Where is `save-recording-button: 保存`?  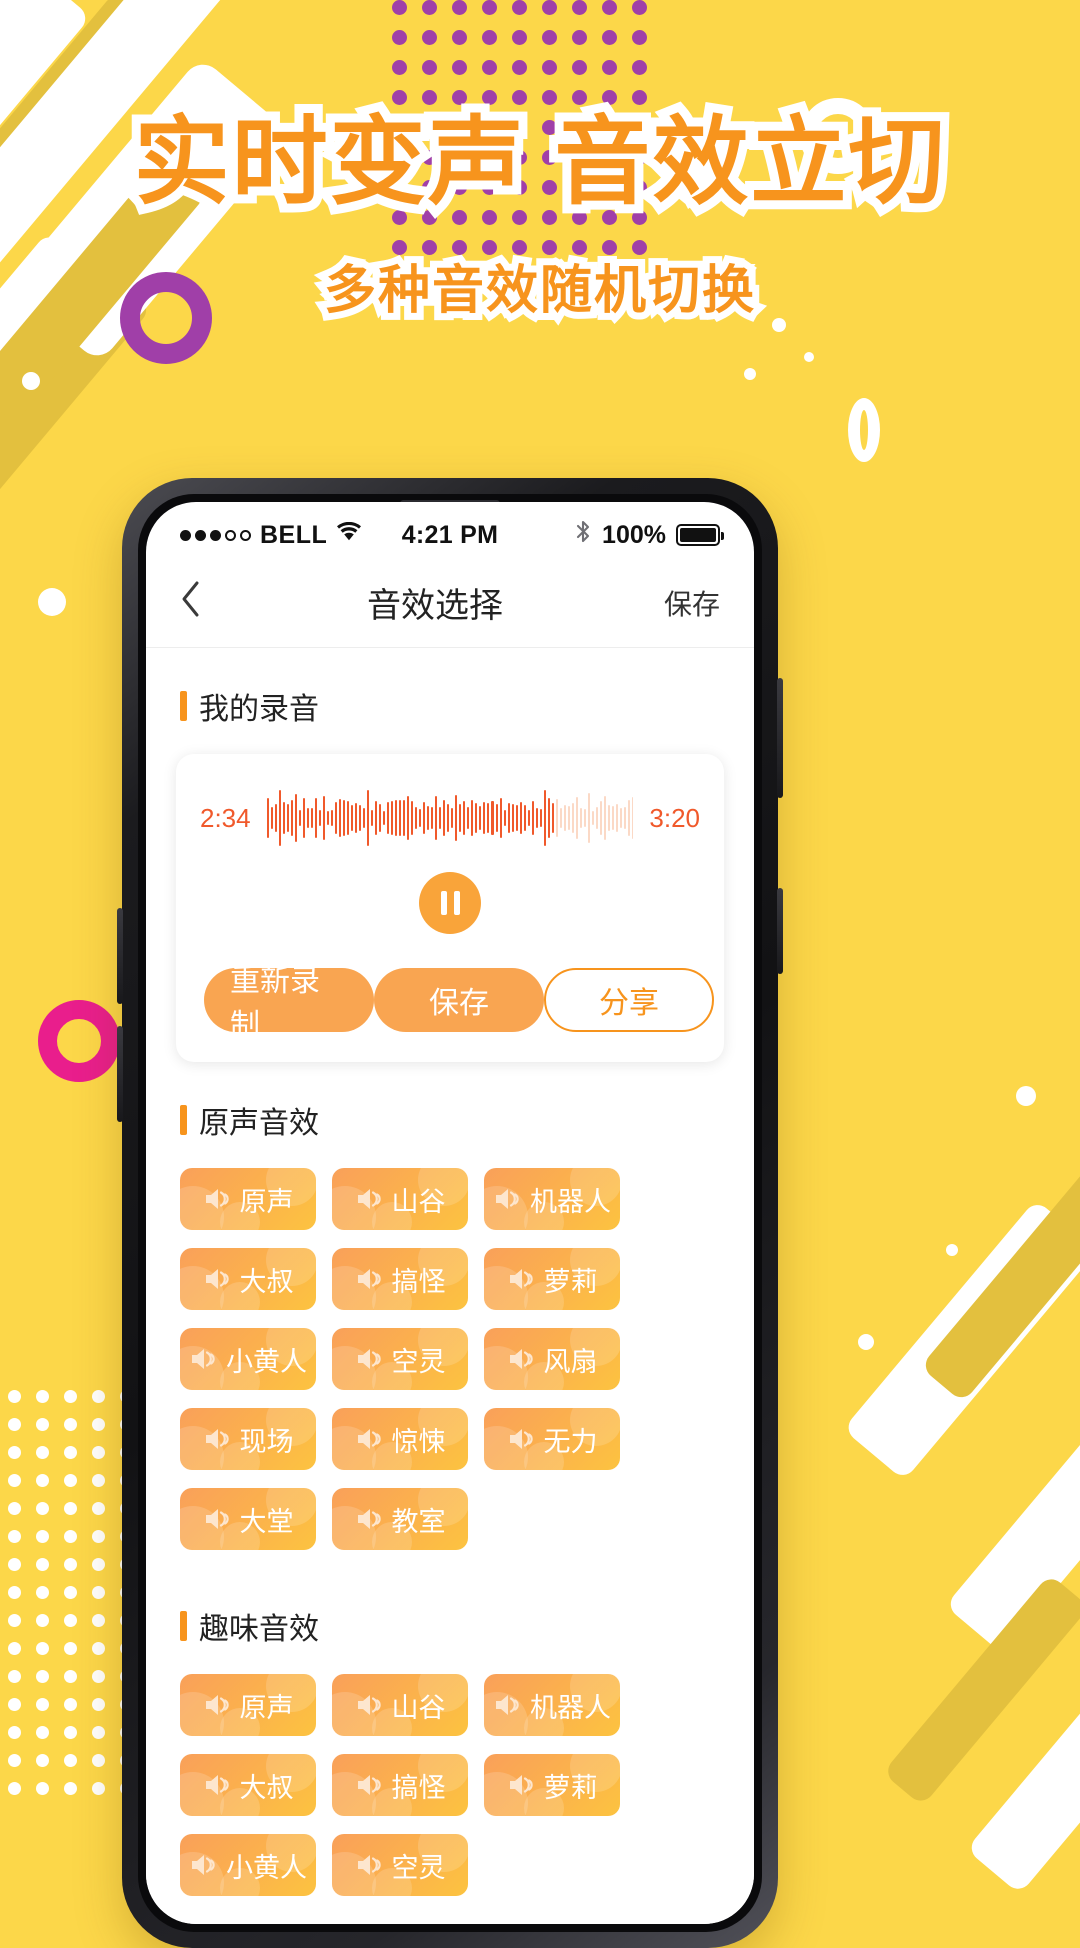 save-recording-button: 保存 is located at coordinates (459, 1000).